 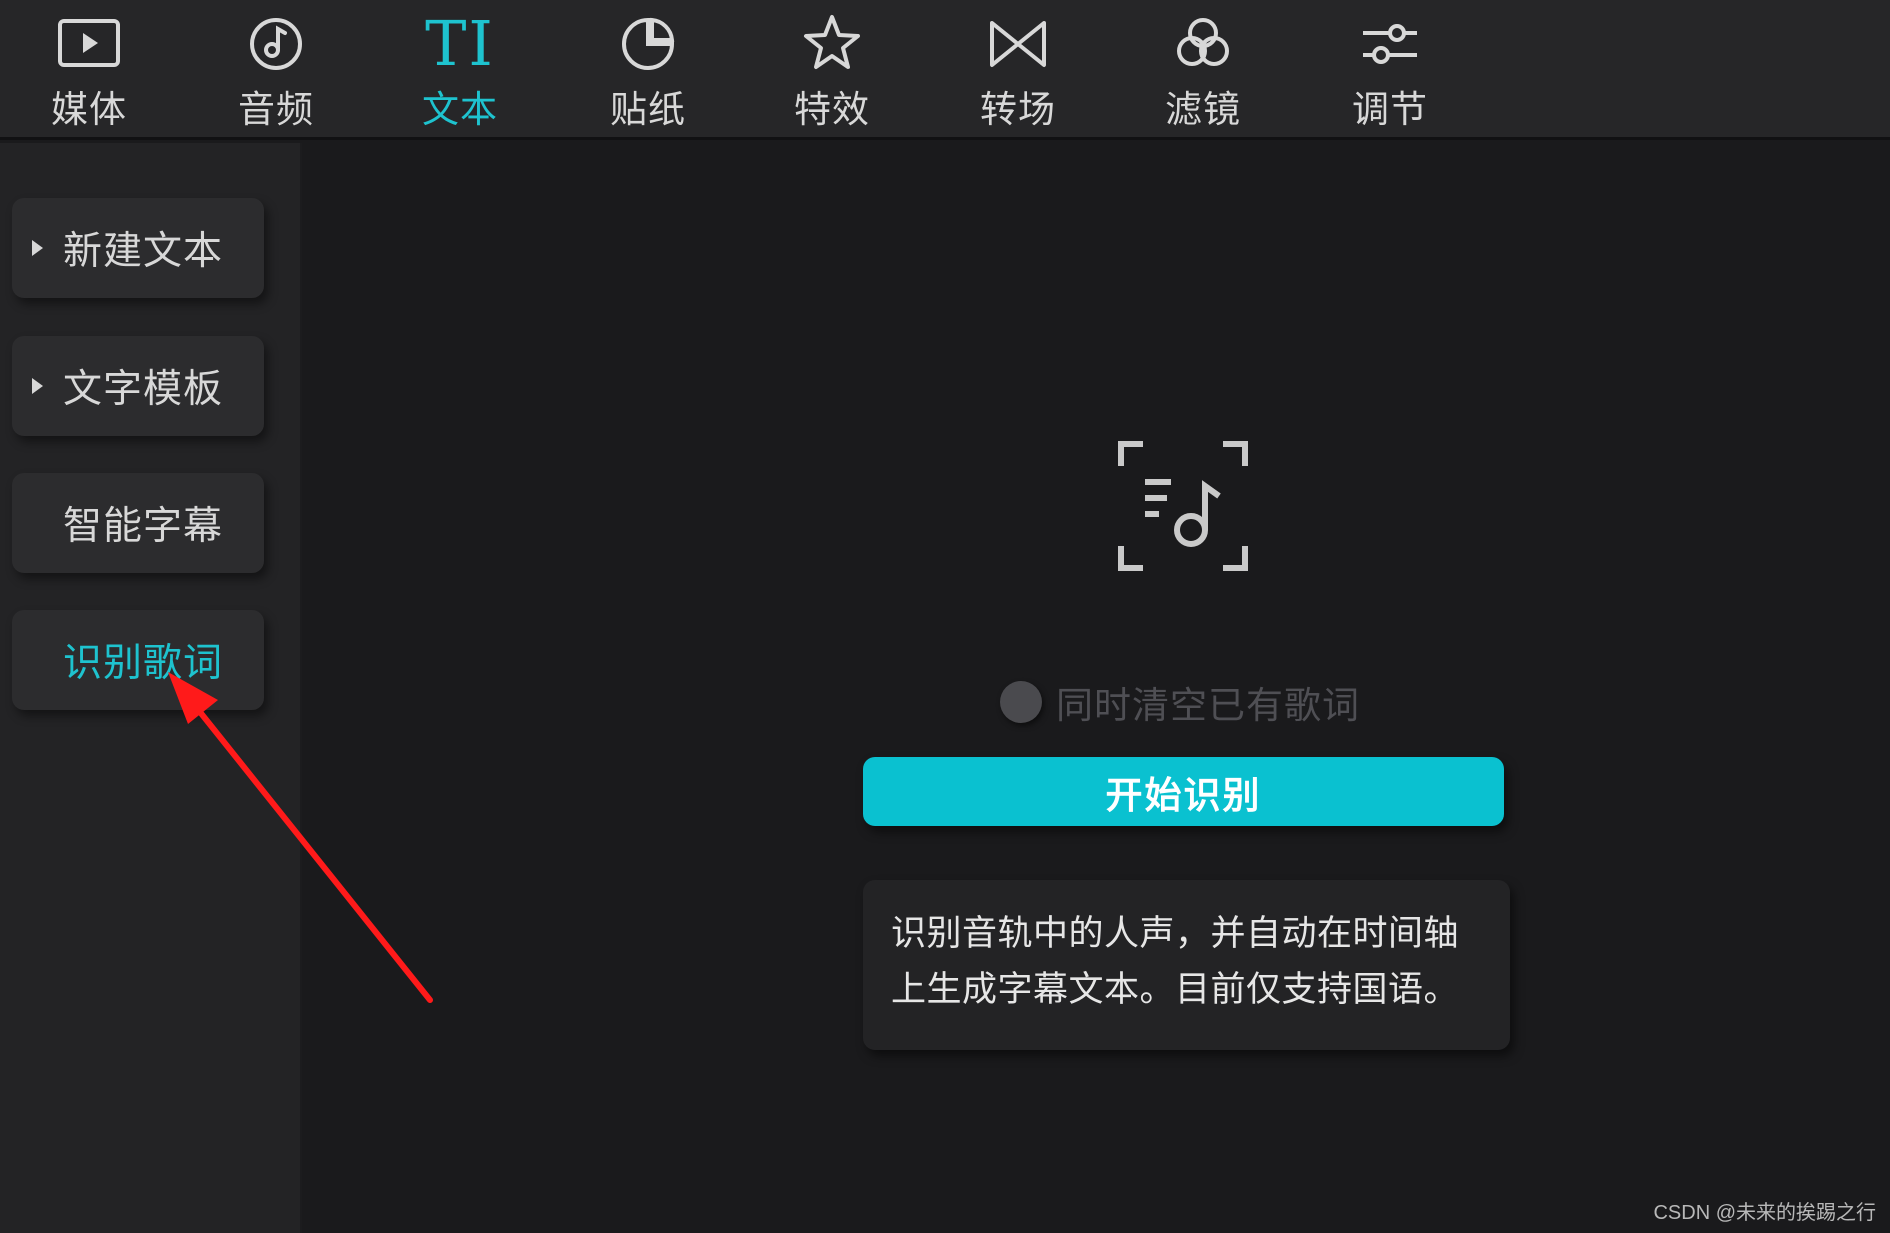 I want to click on filter-icon, so click(x=1203, y=44).